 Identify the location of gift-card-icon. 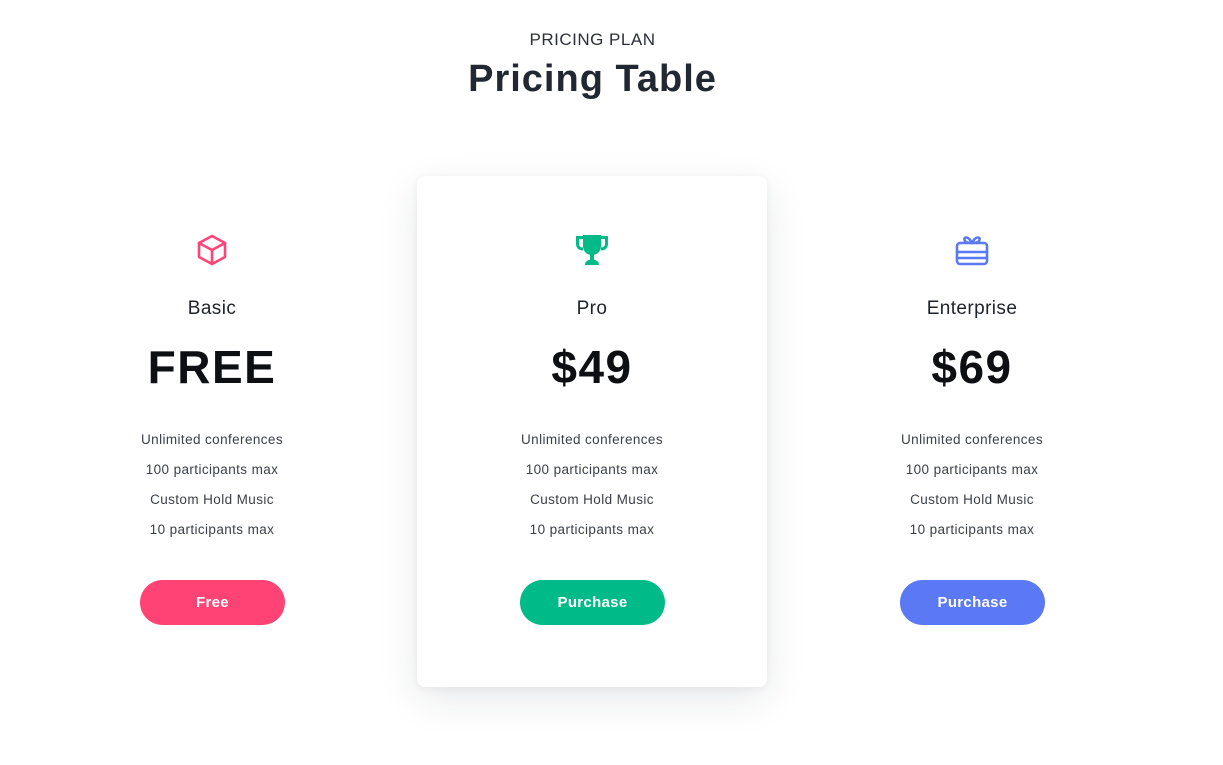
(972, 250).